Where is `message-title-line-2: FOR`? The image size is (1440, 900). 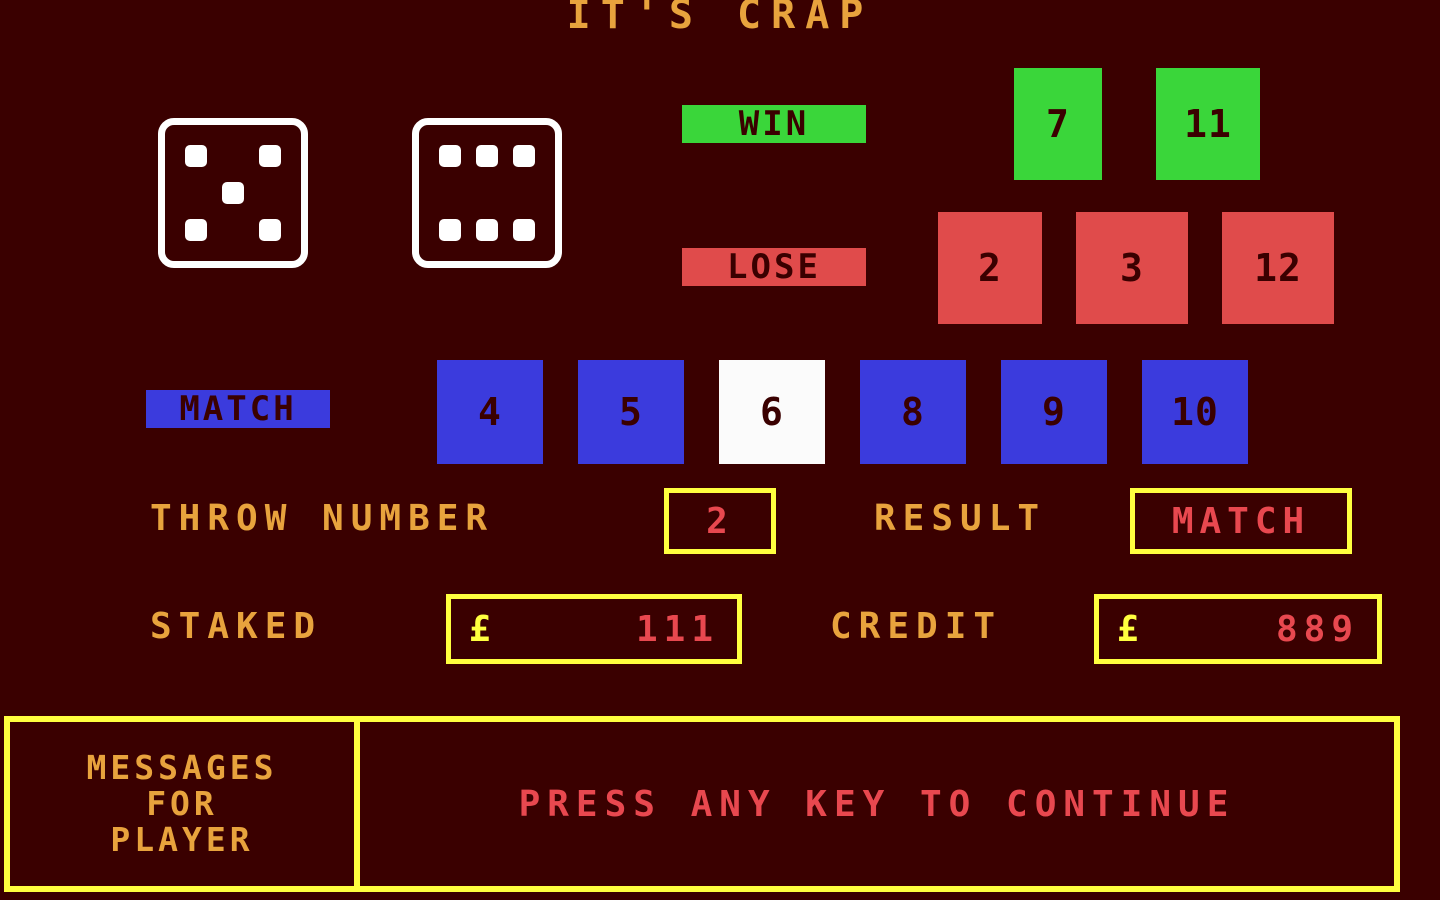 message-title-line-2: FOR is located at coordinates (182, 803).